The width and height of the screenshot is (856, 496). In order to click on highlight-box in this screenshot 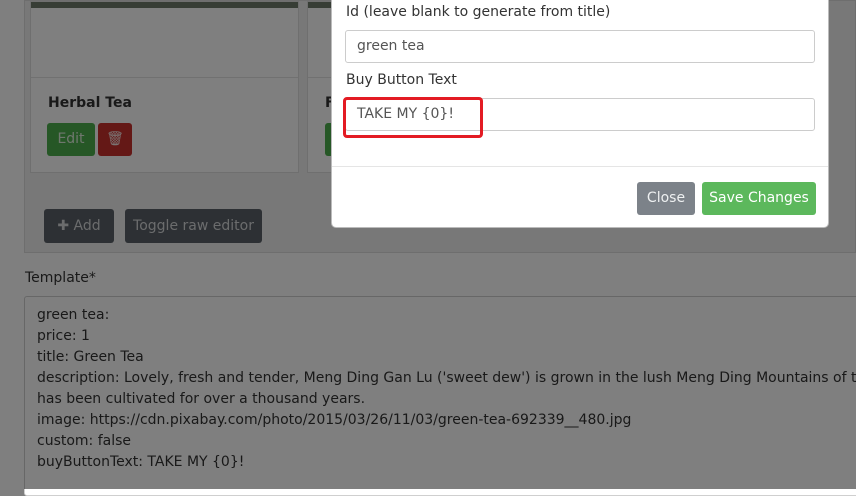, I will do `click(413, 117)`.